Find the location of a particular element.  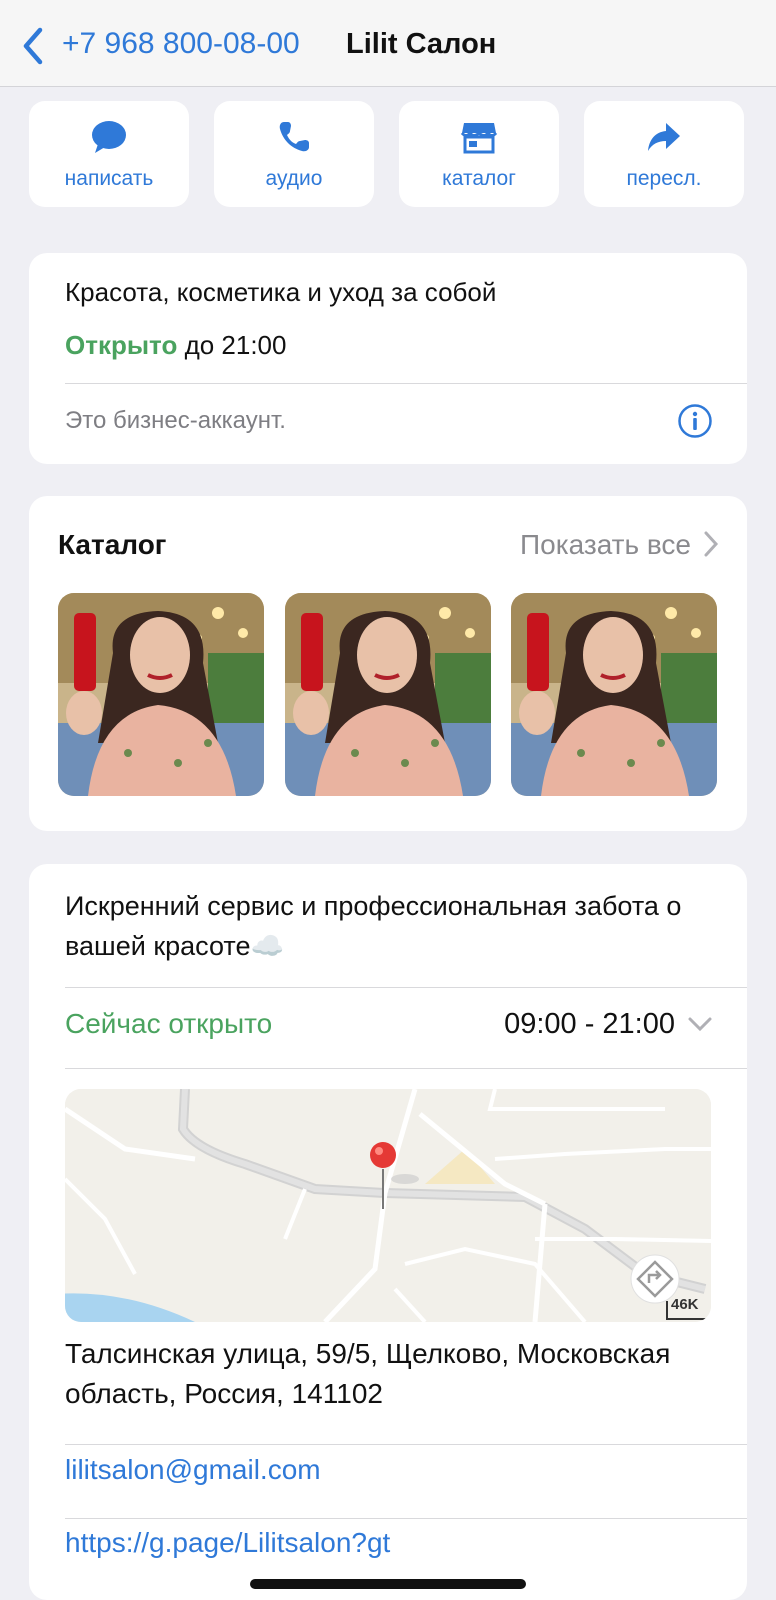

open-status: Открыто до 21:00 is located at coordinates (175, 345).